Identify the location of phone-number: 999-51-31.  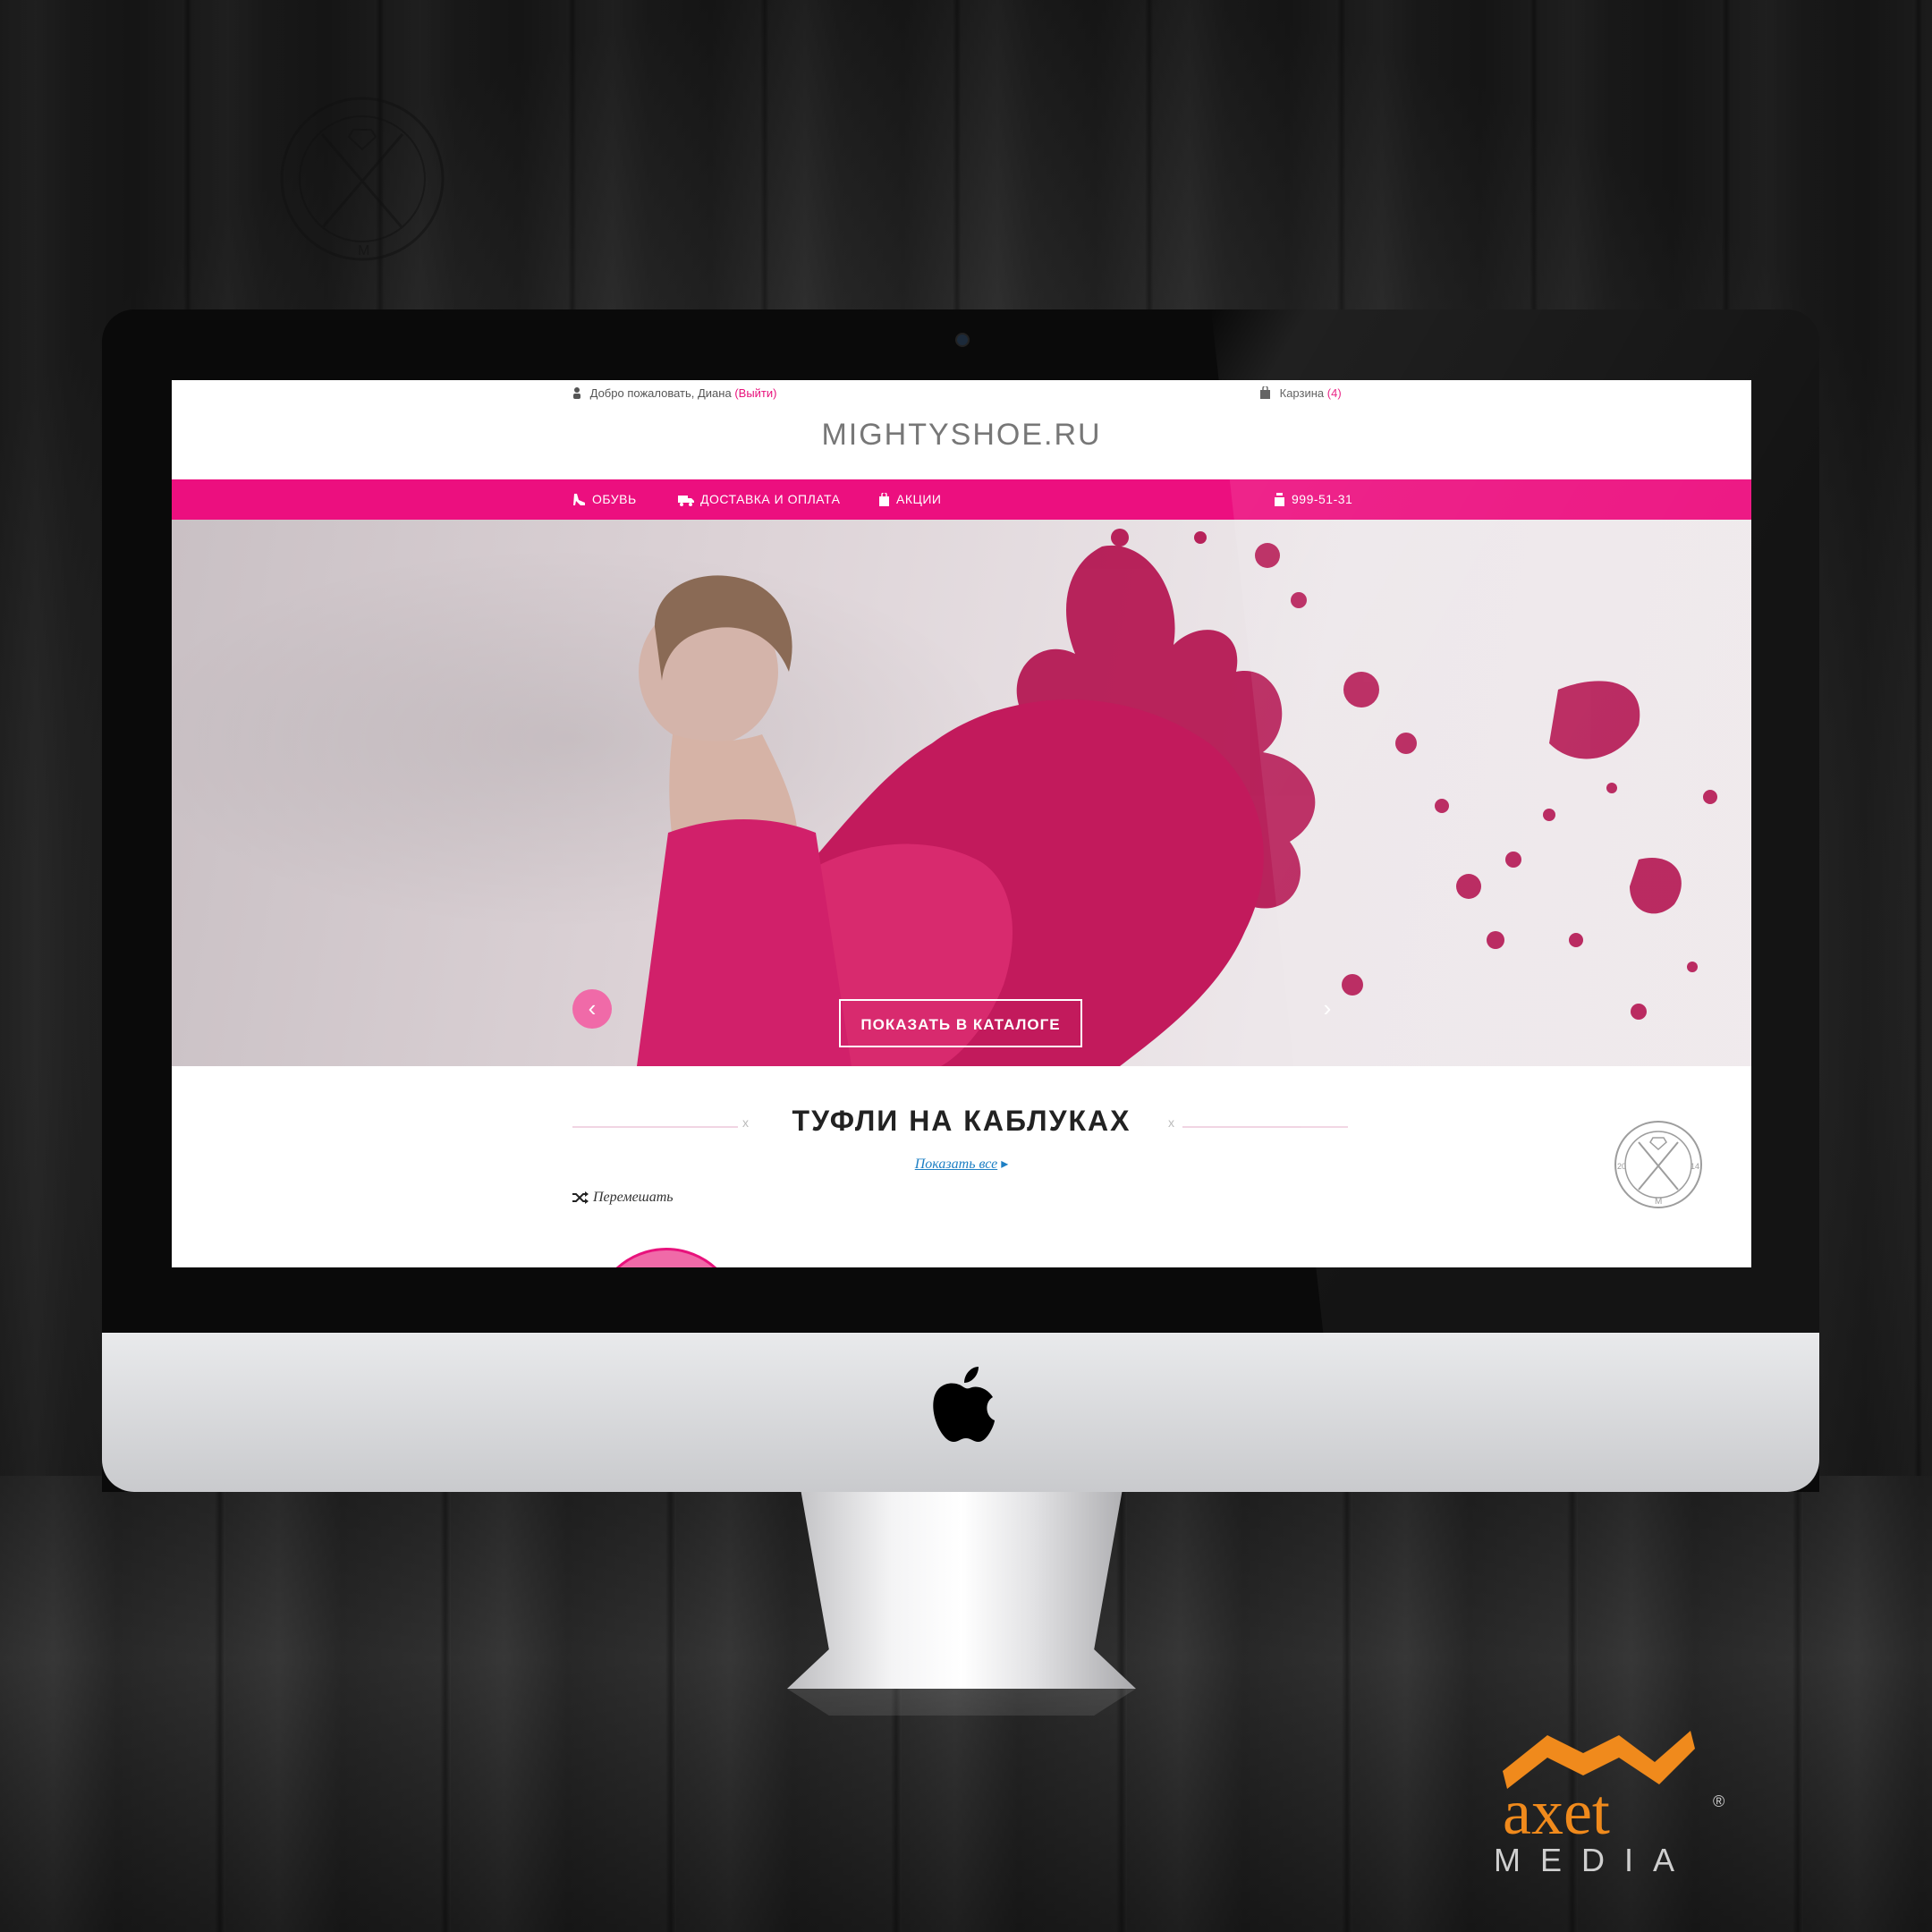
(1322, 499).